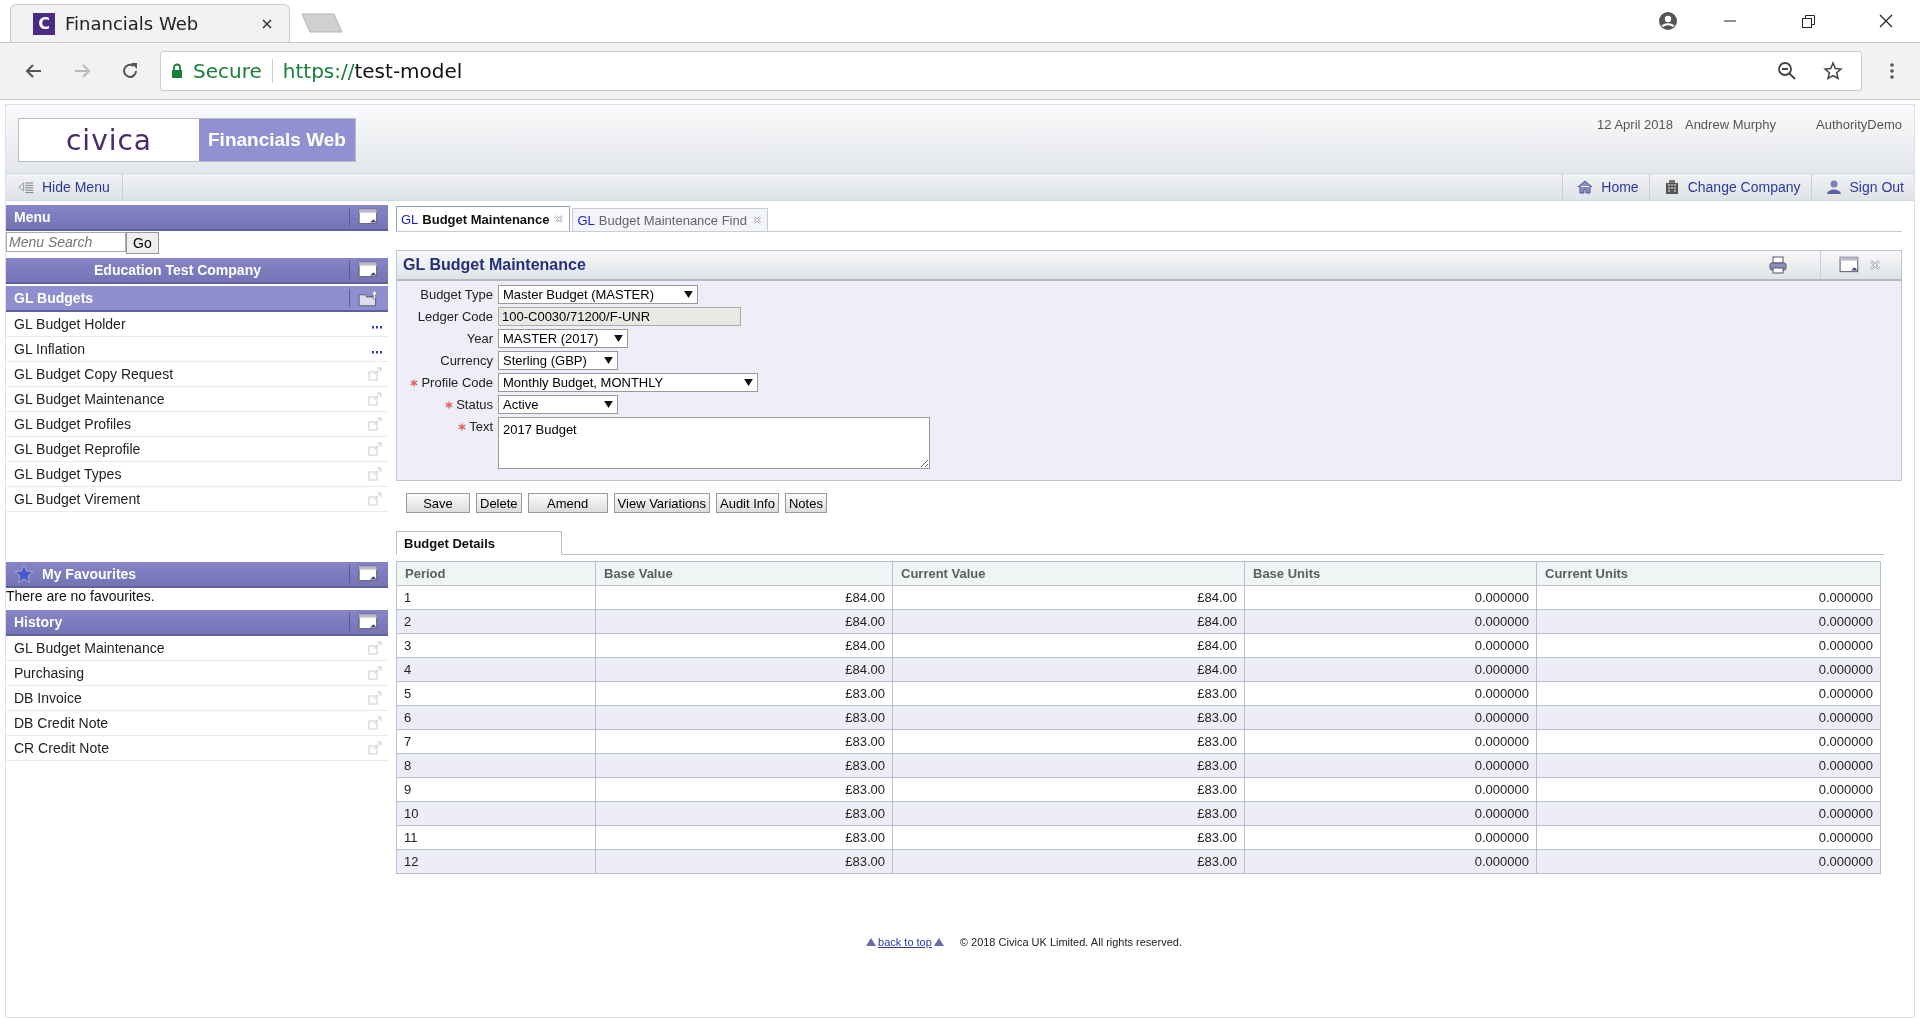 Image resolution: width=1920 pixels, height=1020 pixels. Describe the element at coordinates (142, 243) in the screenshot. I see `go-button: Go` at that location.